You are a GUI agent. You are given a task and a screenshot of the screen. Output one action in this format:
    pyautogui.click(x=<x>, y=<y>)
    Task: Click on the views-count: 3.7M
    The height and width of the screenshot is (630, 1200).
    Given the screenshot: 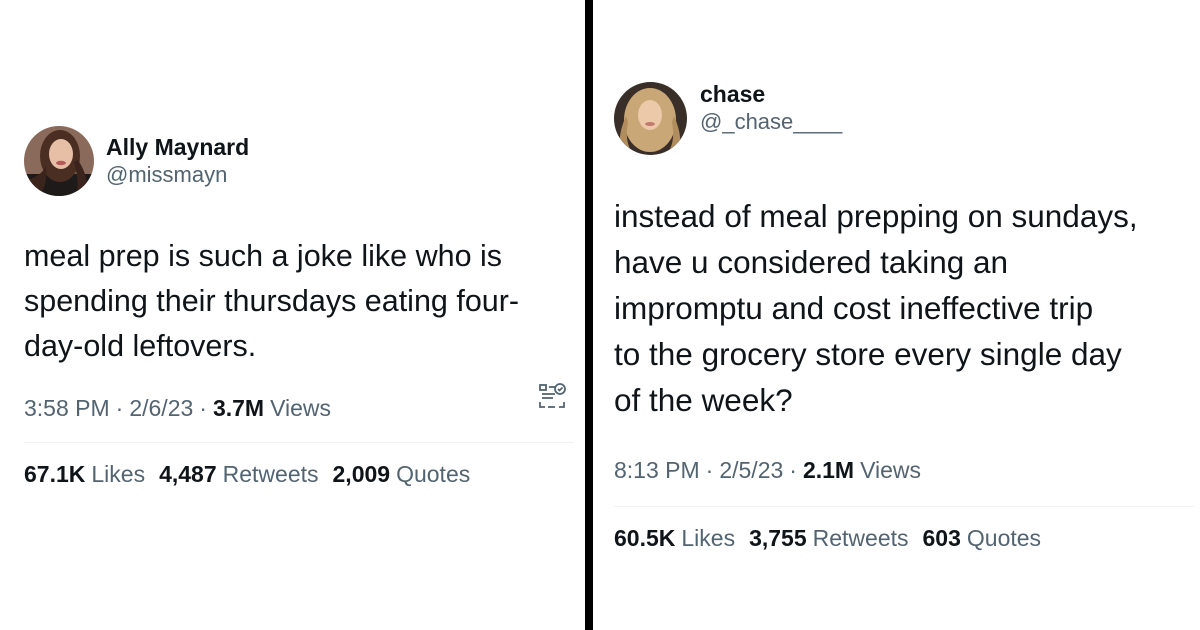 What is the action you would take?
    pyautogui.click(x=238, y=408)
    